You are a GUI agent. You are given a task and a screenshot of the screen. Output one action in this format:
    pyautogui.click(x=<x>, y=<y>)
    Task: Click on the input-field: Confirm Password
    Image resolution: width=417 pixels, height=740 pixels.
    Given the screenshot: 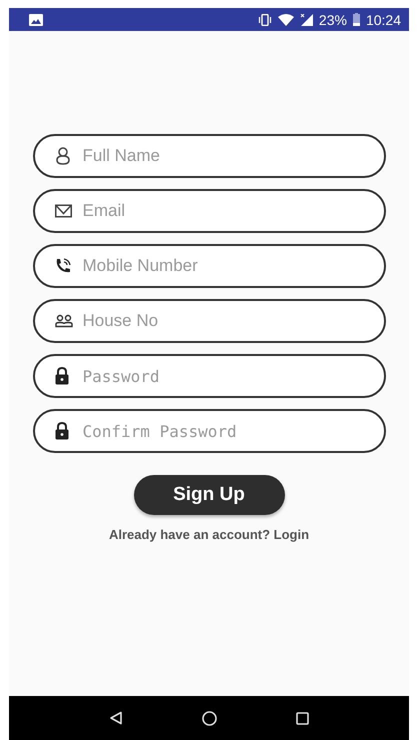 What is the action you would take?
    pyautogui.click(x=209, y=431)
    